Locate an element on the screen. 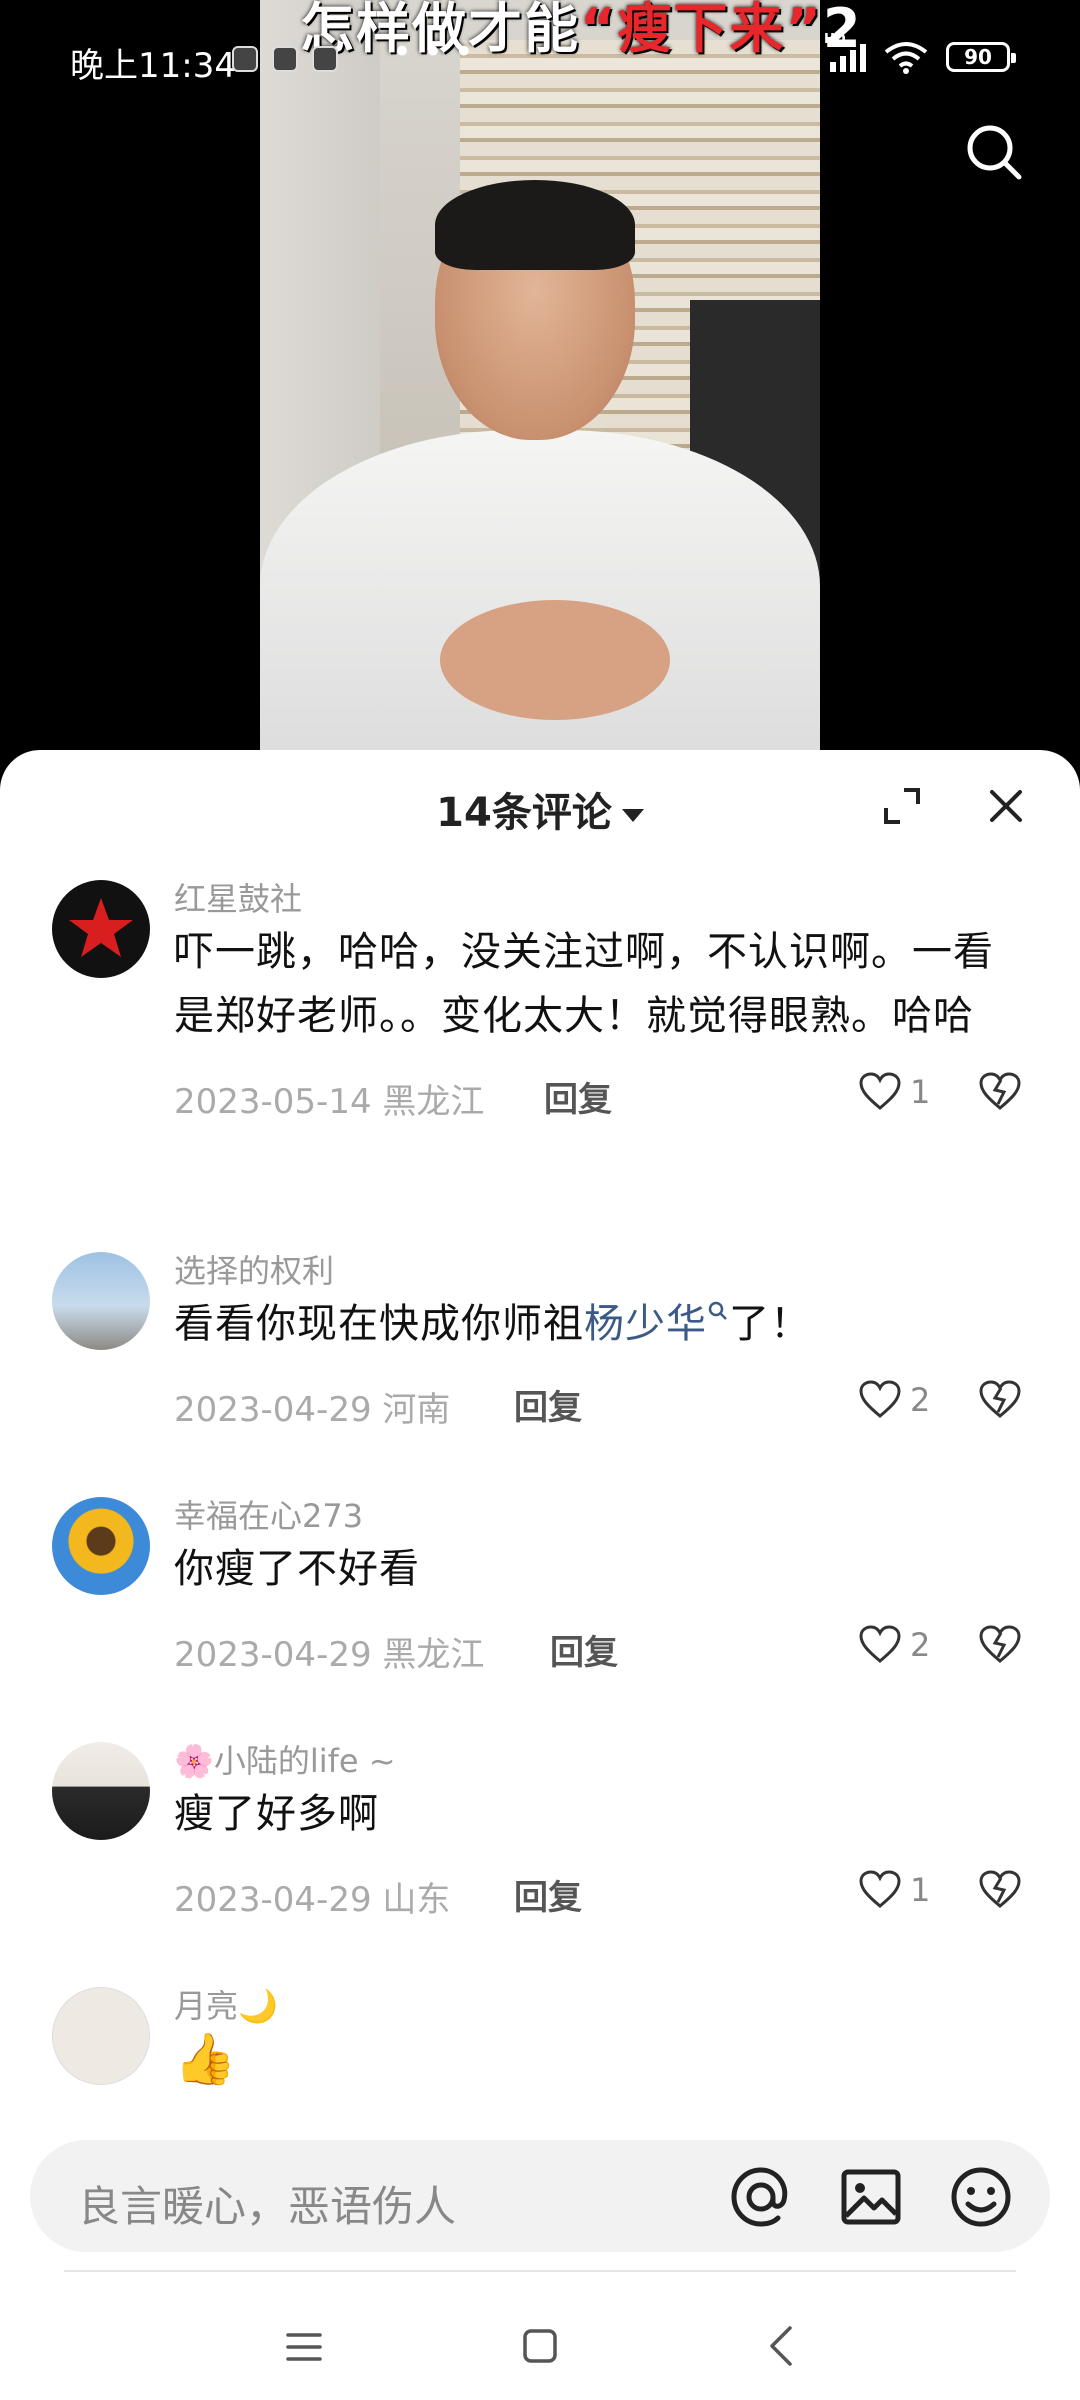 The height and width of the screenshot is (2400, 1080). divider is located at coordinates (540, 2271).